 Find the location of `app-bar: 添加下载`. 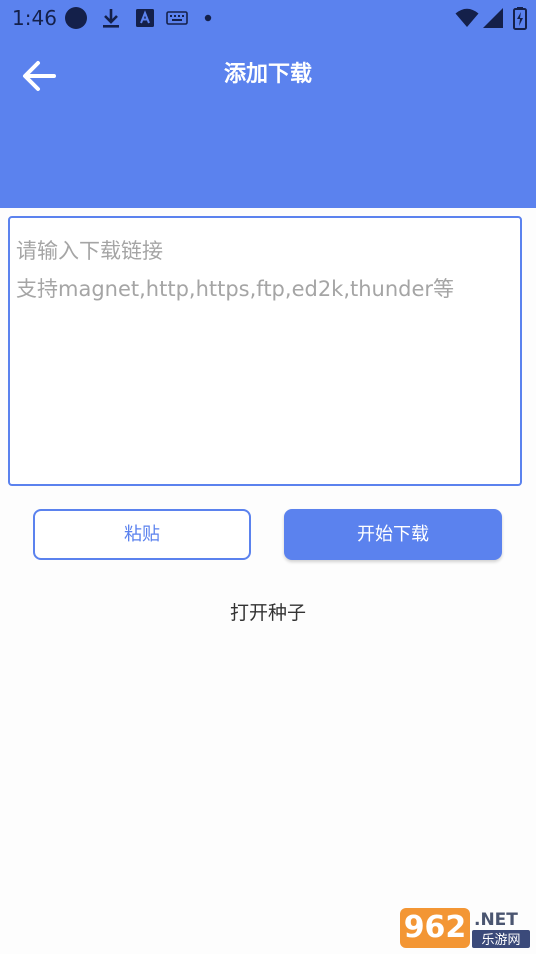

app-bar: 添加下载 is located at coordinates (268, 76).